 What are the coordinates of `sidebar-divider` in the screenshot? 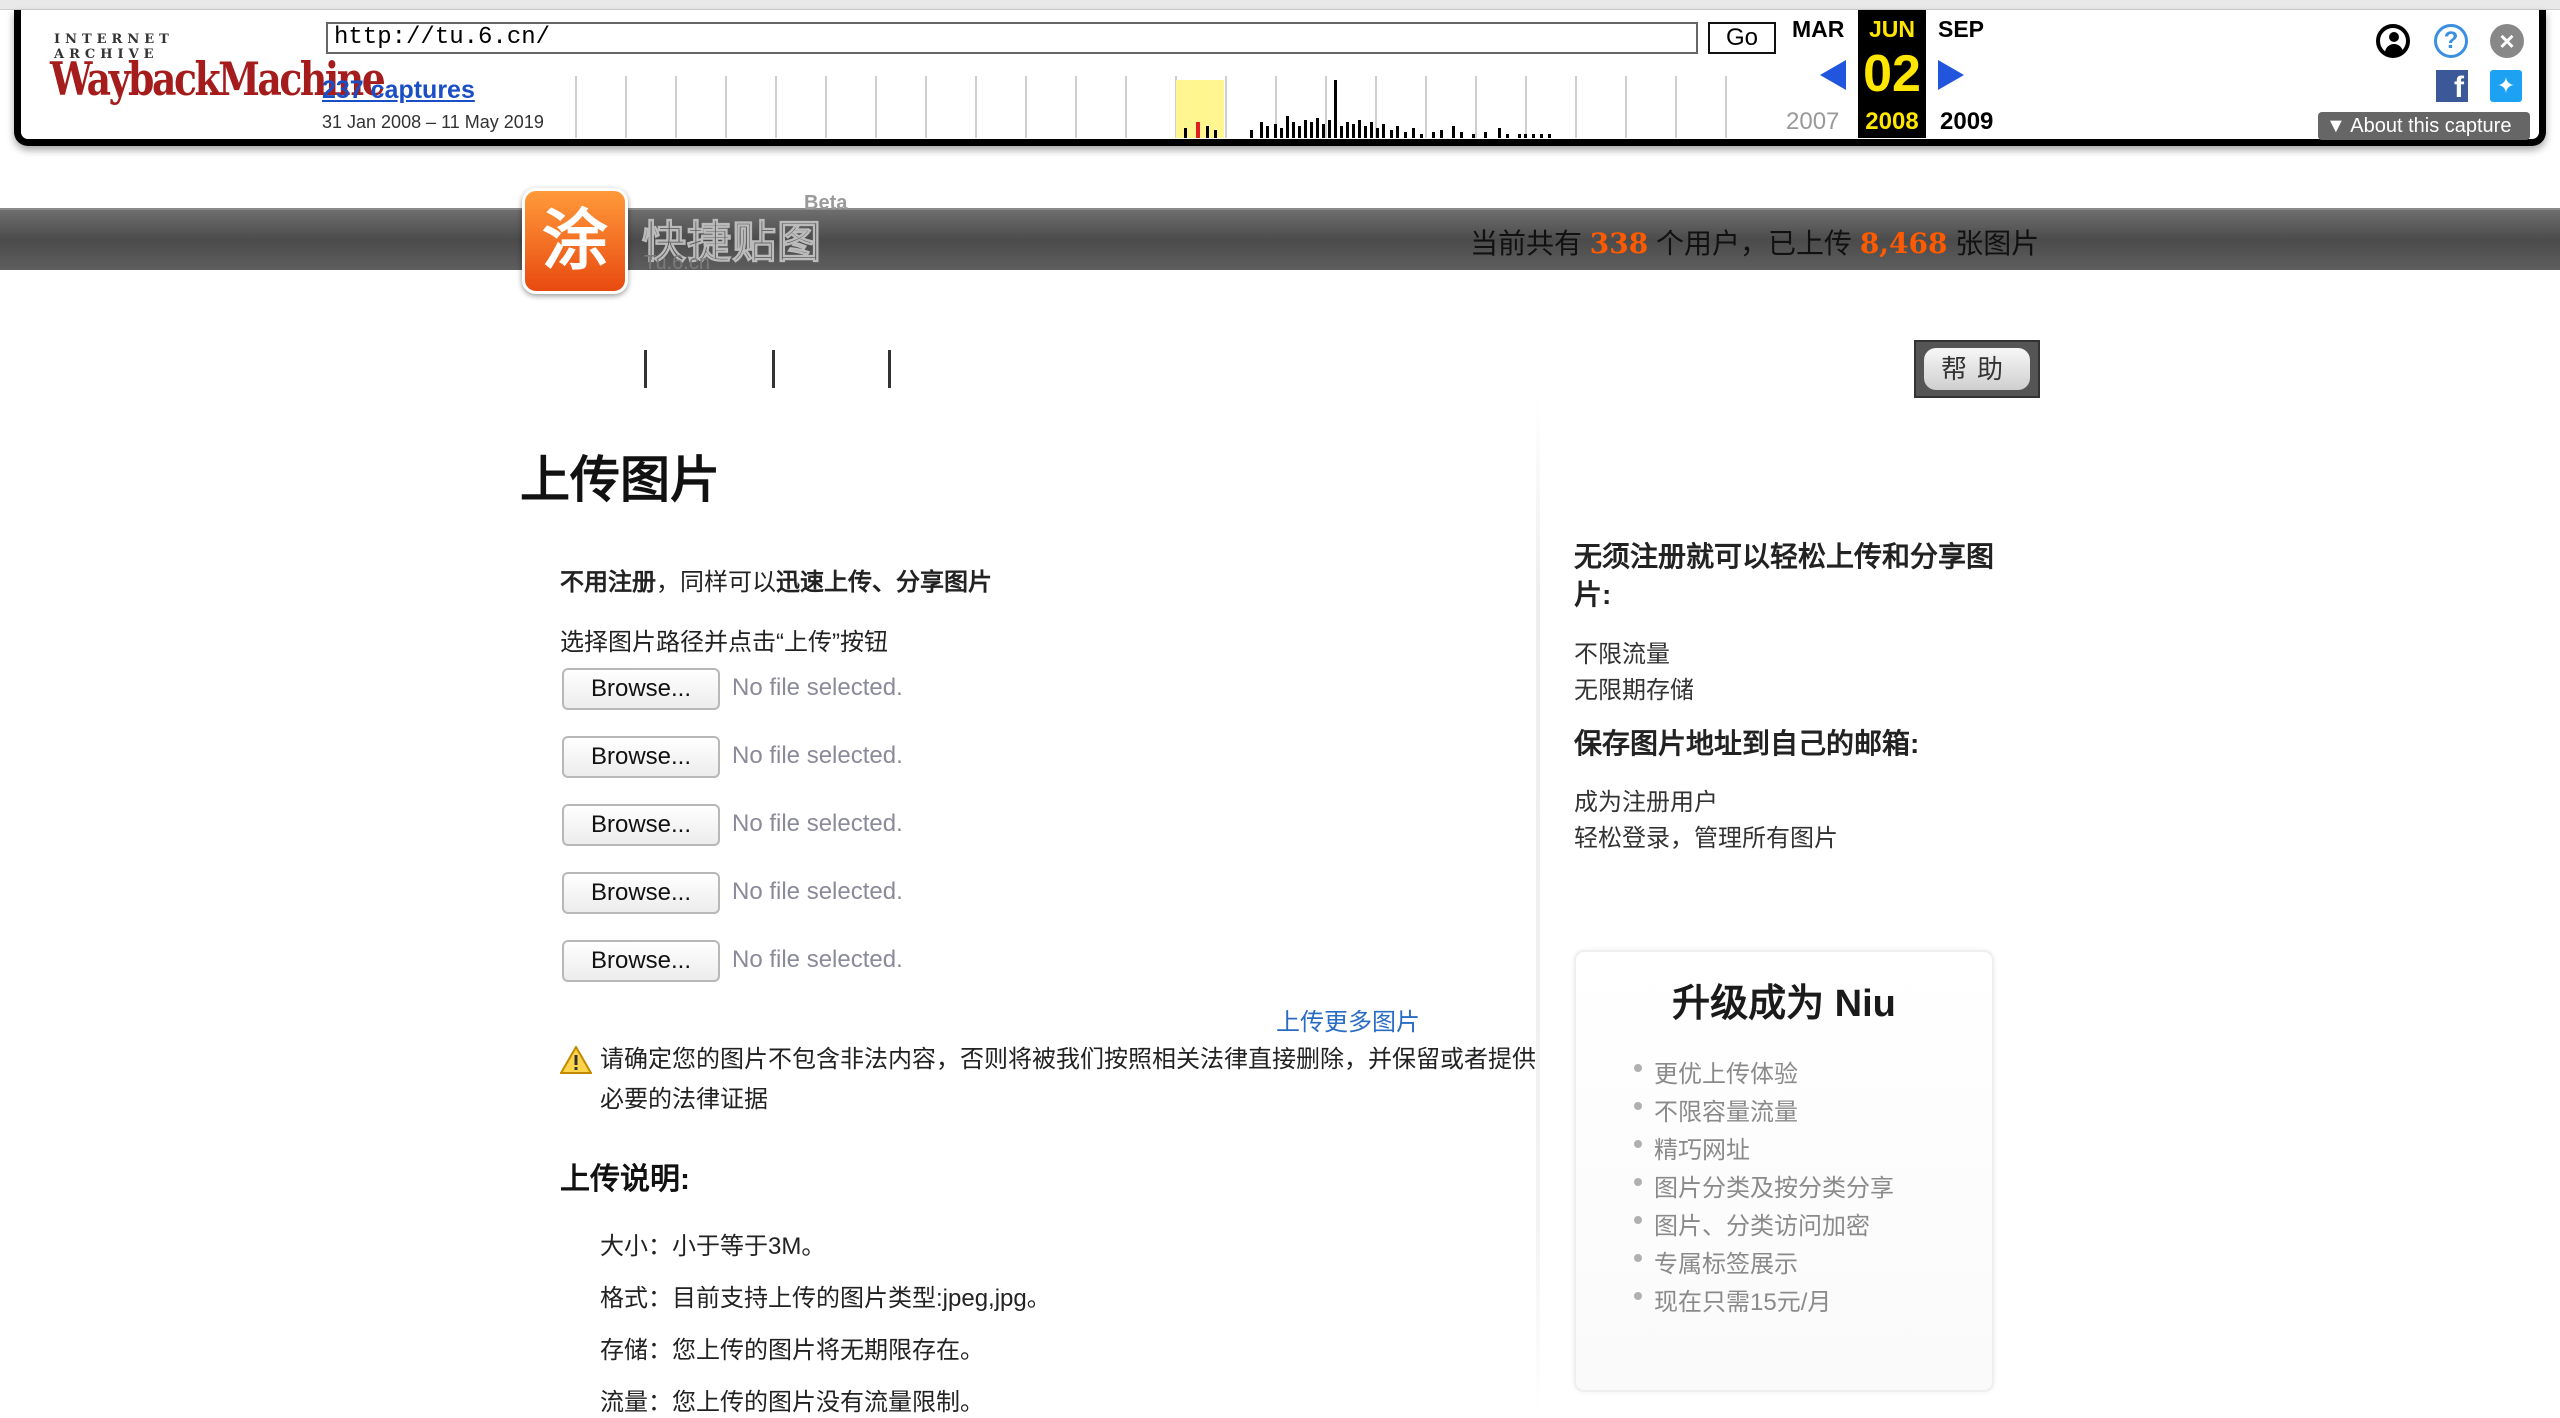 It's located at (1538, 909).